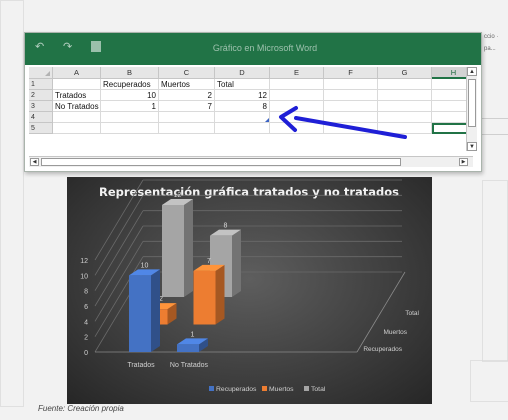 This screenshot has width=508, height=420. What do you see at coordinates (130, 73) in the screenshot?
I see `column-header-b: B` at bounding box center [130, 73].